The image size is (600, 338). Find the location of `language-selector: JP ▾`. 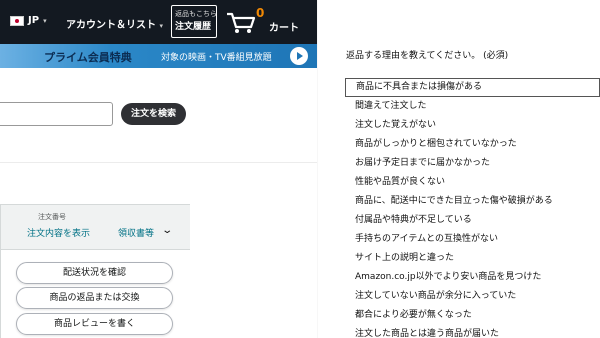

language-selector: JP ▾ is located at coordinates (28, 20).